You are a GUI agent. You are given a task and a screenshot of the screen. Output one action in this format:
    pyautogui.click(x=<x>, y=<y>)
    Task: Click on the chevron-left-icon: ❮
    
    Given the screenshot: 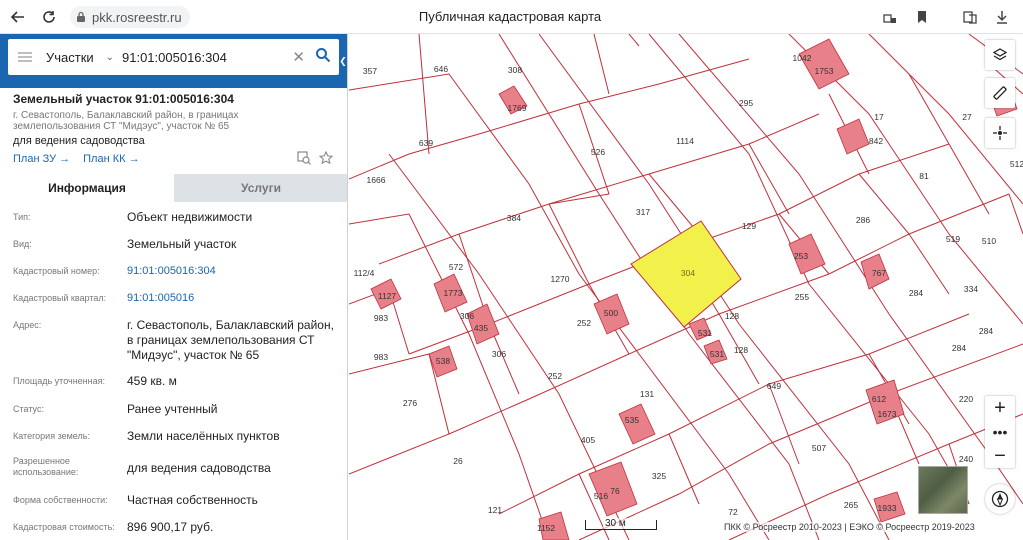 What is the action you would take?
    pyautogui.click(x=343, y=60)
    